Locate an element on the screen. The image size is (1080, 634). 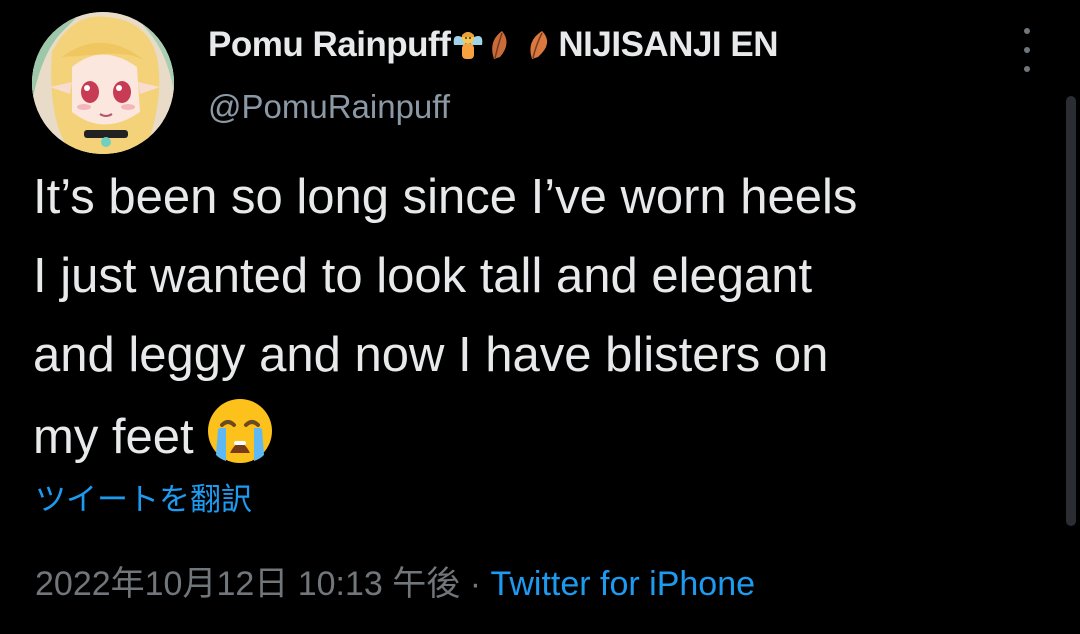
display-name-suffix: NIJISANJI EN is located at coordinates (668, 44).